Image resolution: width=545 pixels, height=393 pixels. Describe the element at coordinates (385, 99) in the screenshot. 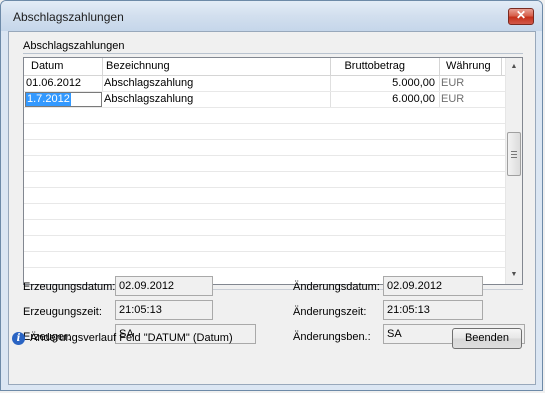

I see `cell-bruttobetrag: 6.000,00` at that location.